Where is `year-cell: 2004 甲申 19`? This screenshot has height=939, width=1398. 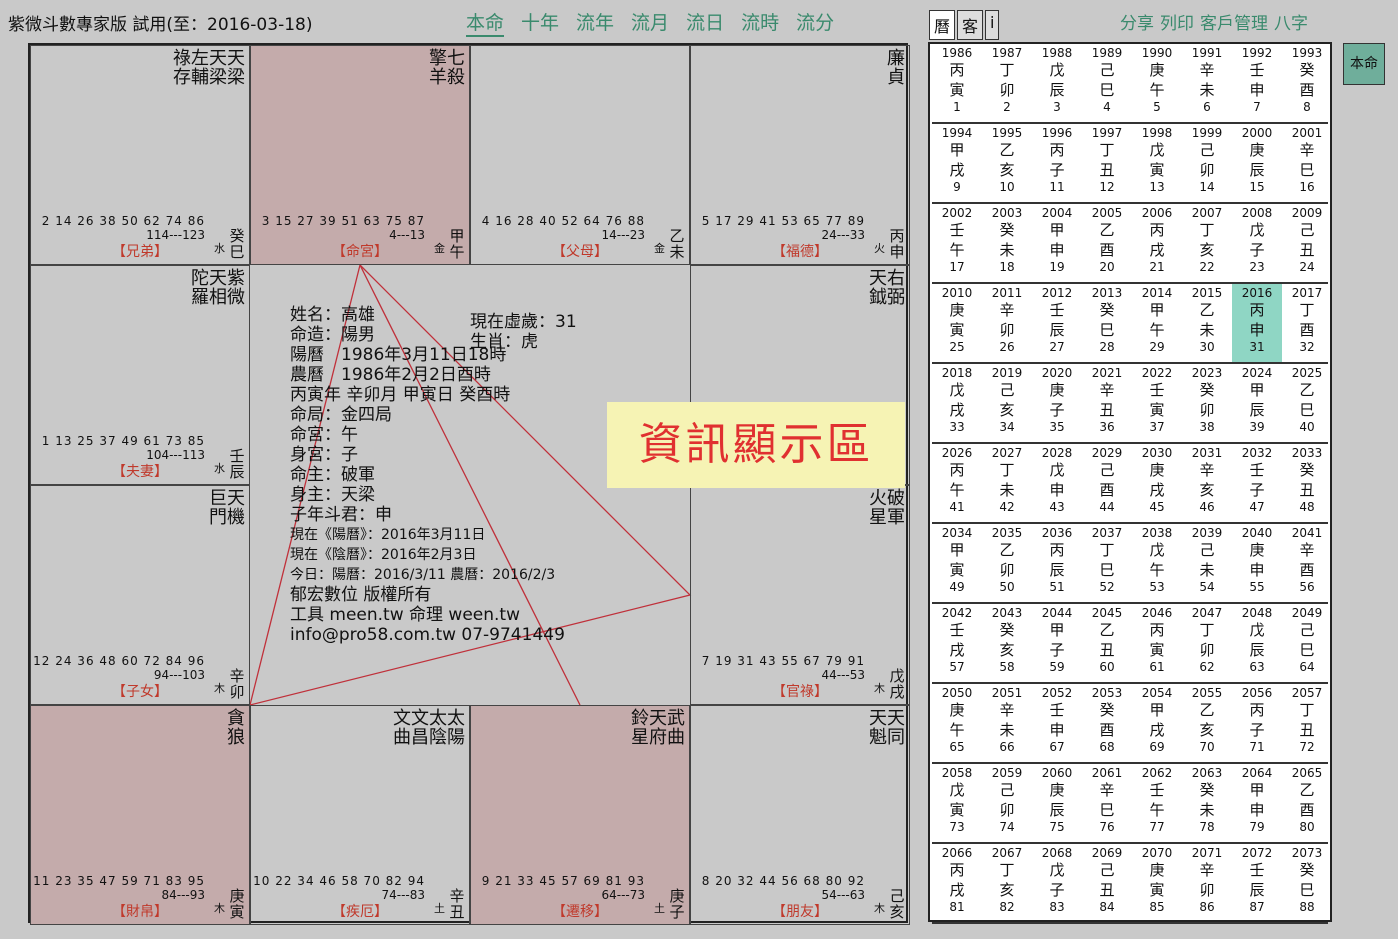 year-cell: 2004 甲申 19 is located at coordinates (1057, 243).